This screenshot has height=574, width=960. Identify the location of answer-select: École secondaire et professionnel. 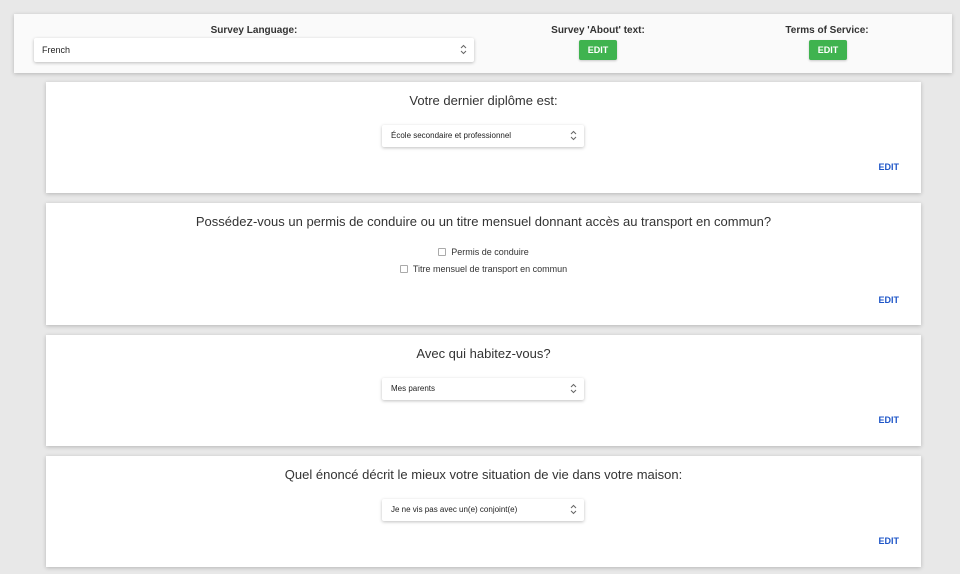
(483, 136).